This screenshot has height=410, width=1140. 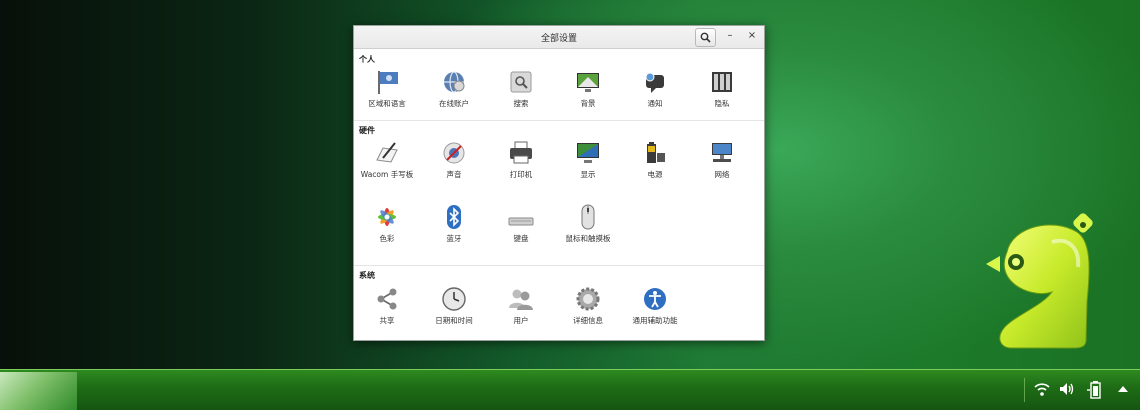 I want to click on settings-item-sharing: 共享, so click(x=387, y=306).